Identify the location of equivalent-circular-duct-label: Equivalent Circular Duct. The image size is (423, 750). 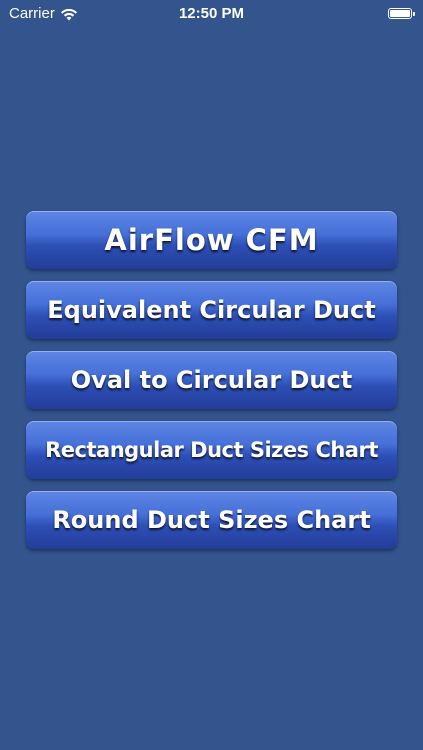
(211, 310).